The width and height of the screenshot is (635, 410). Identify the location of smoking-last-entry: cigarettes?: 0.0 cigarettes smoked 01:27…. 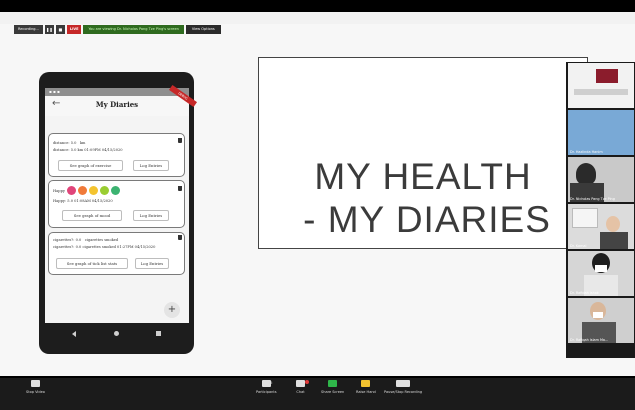
(104, 247).